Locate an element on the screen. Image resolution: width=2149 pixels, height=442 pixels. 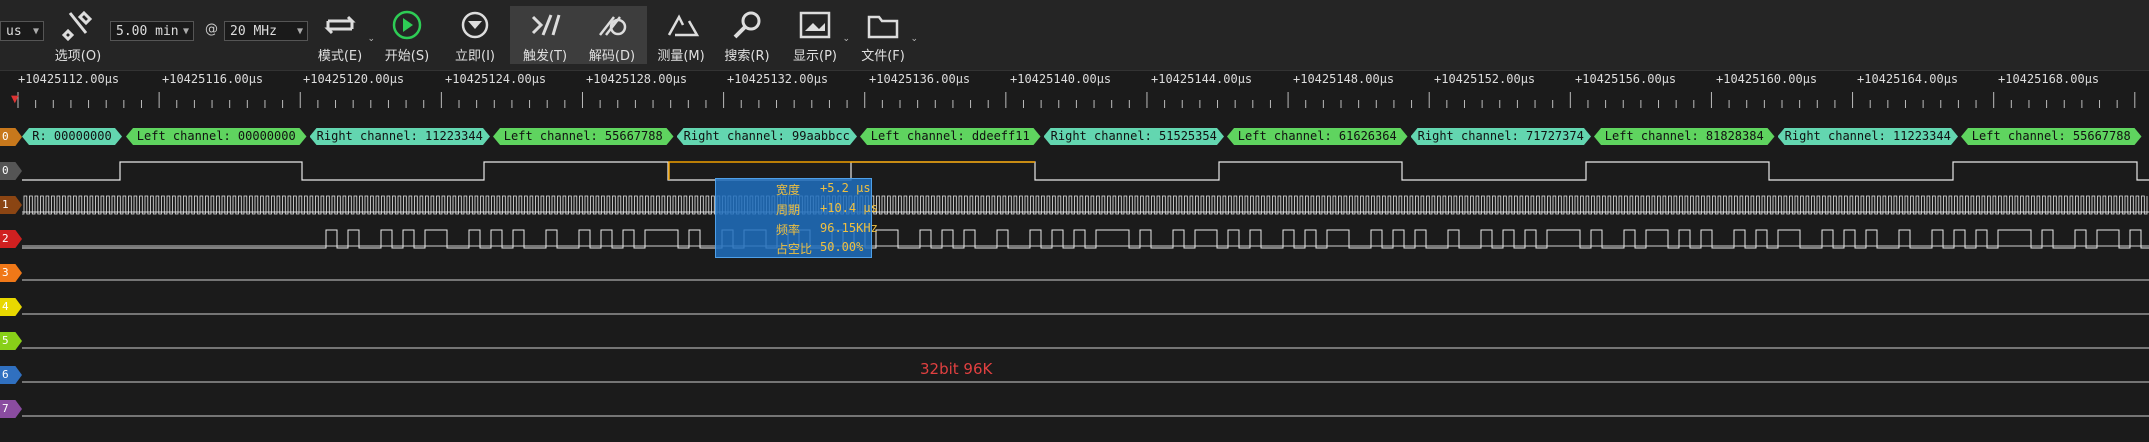
chevron-down-icon: ⌄ is located at coordinates (914, 39).